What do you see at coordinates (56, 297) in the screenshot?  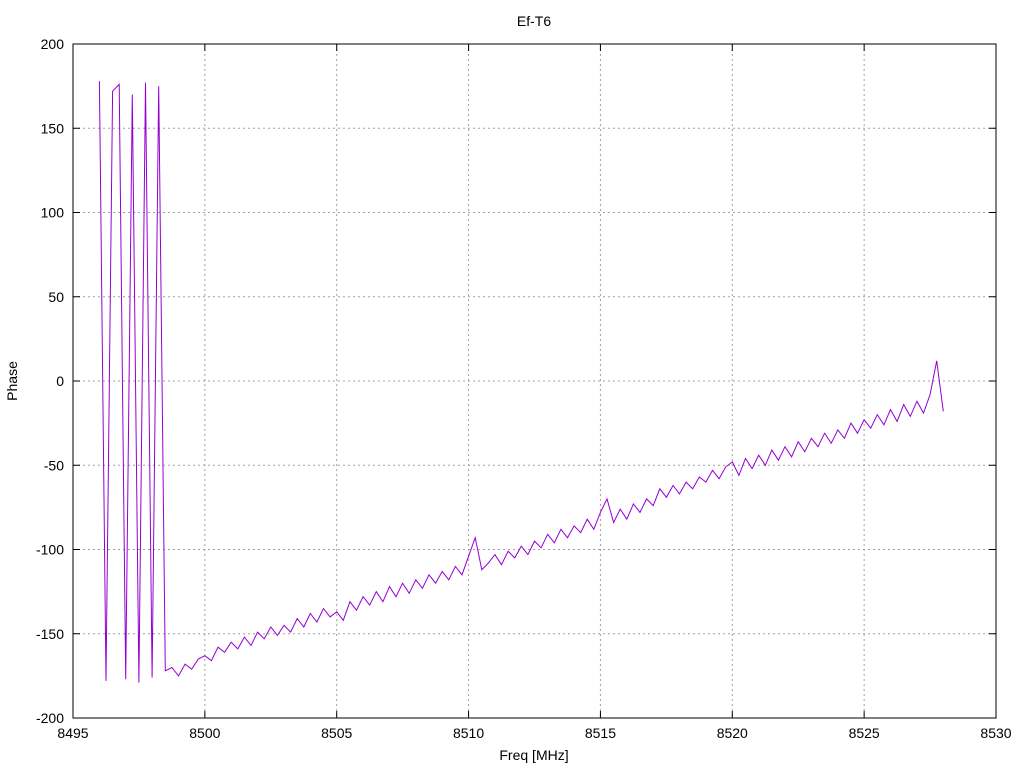 I see `y-tick-label: 50` at bounding box center [56, 297].